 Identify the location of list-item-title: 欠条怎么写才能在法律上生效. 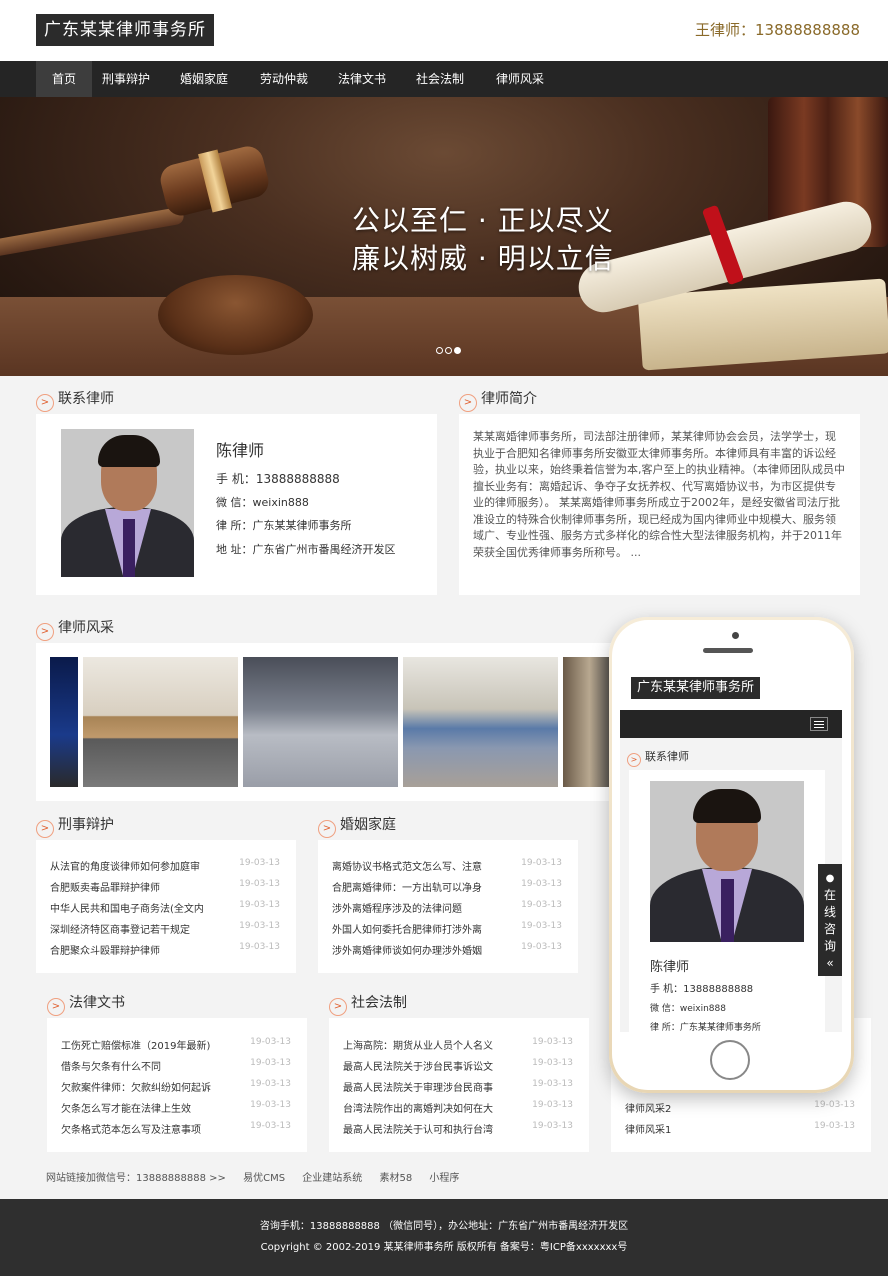
(141, 1107).